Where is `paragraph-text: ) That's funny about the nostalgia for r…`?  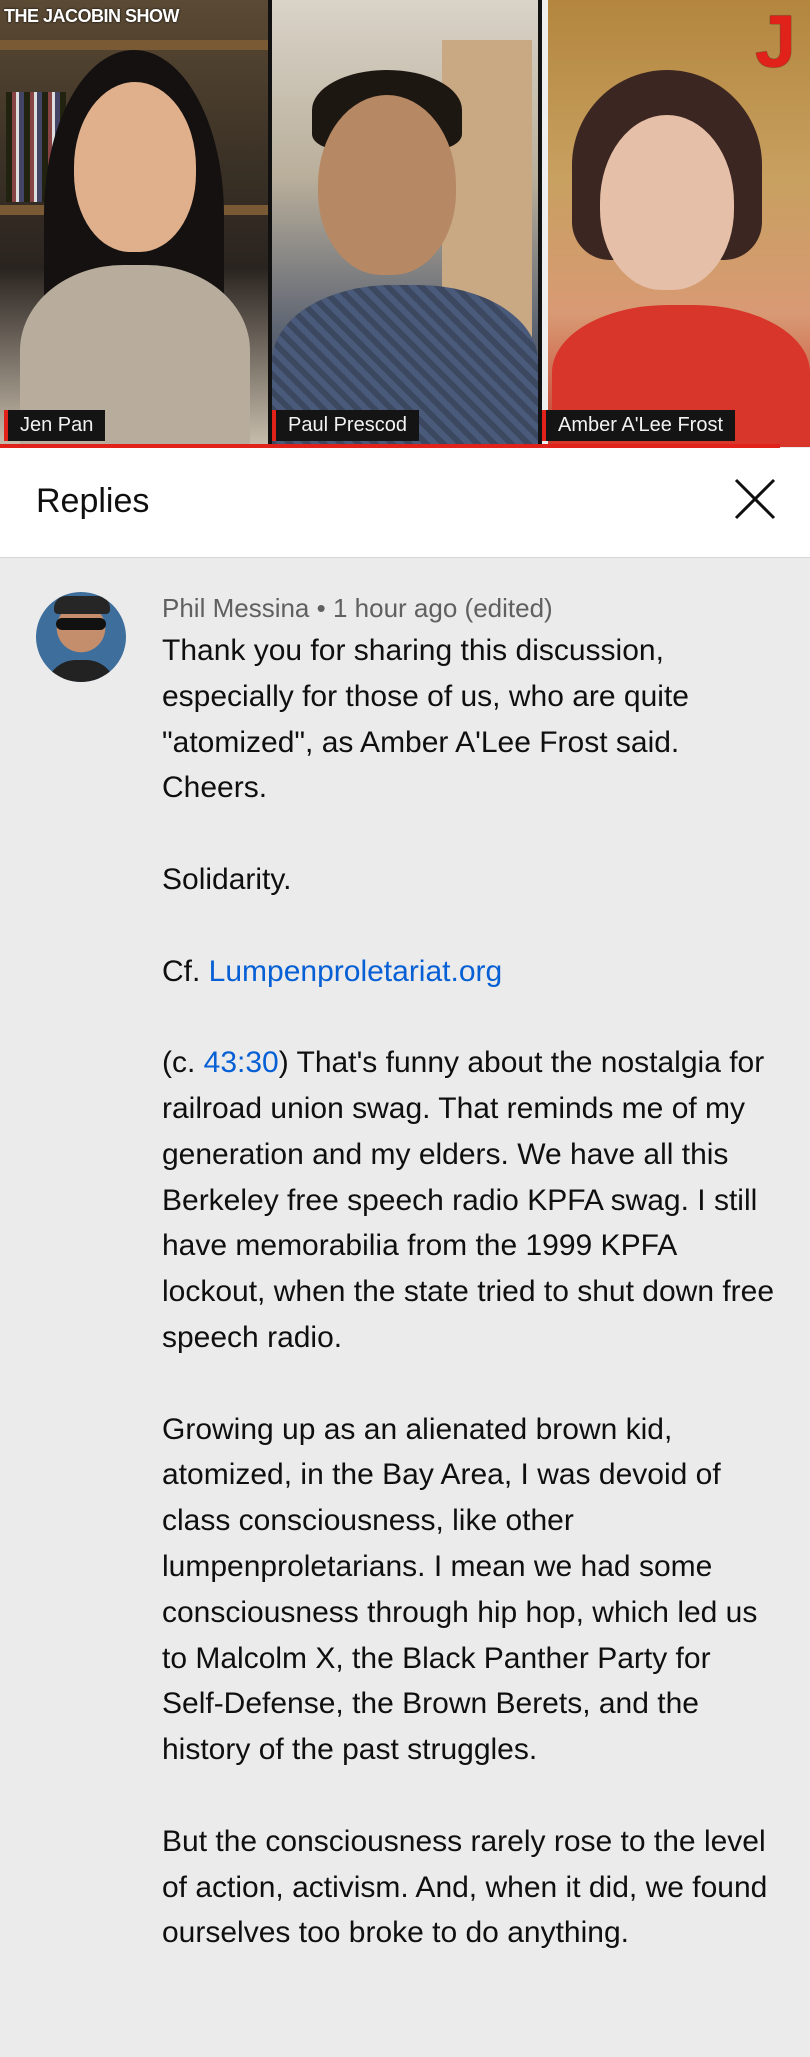
paragraph-text: ) That's funny about the nostalgia for r… is located at coordinates (468, 1200).